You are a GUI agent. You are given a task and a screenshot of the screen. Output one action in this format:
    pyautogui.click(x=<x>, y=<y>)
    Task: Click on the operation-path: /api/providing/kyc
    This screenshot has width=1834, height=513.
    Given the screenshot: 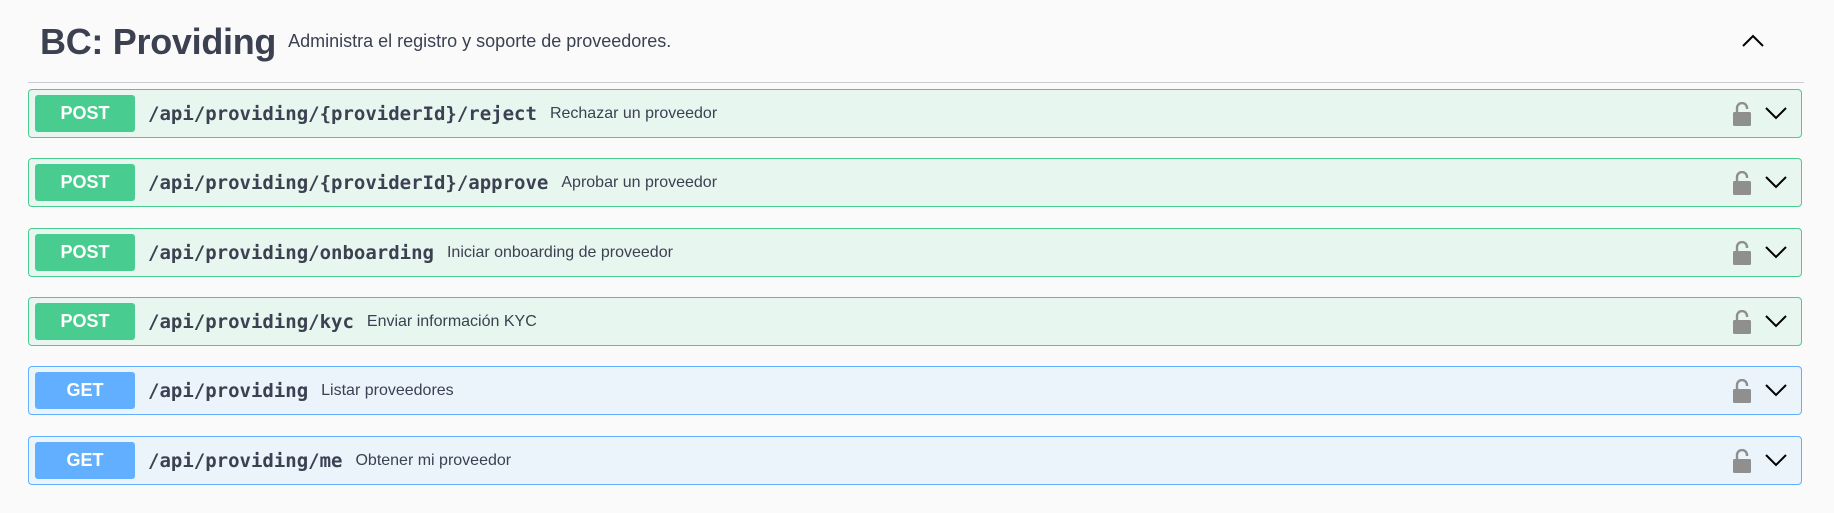 What is the action you would take?
    pyautogui.click(x=251, y=321)
    